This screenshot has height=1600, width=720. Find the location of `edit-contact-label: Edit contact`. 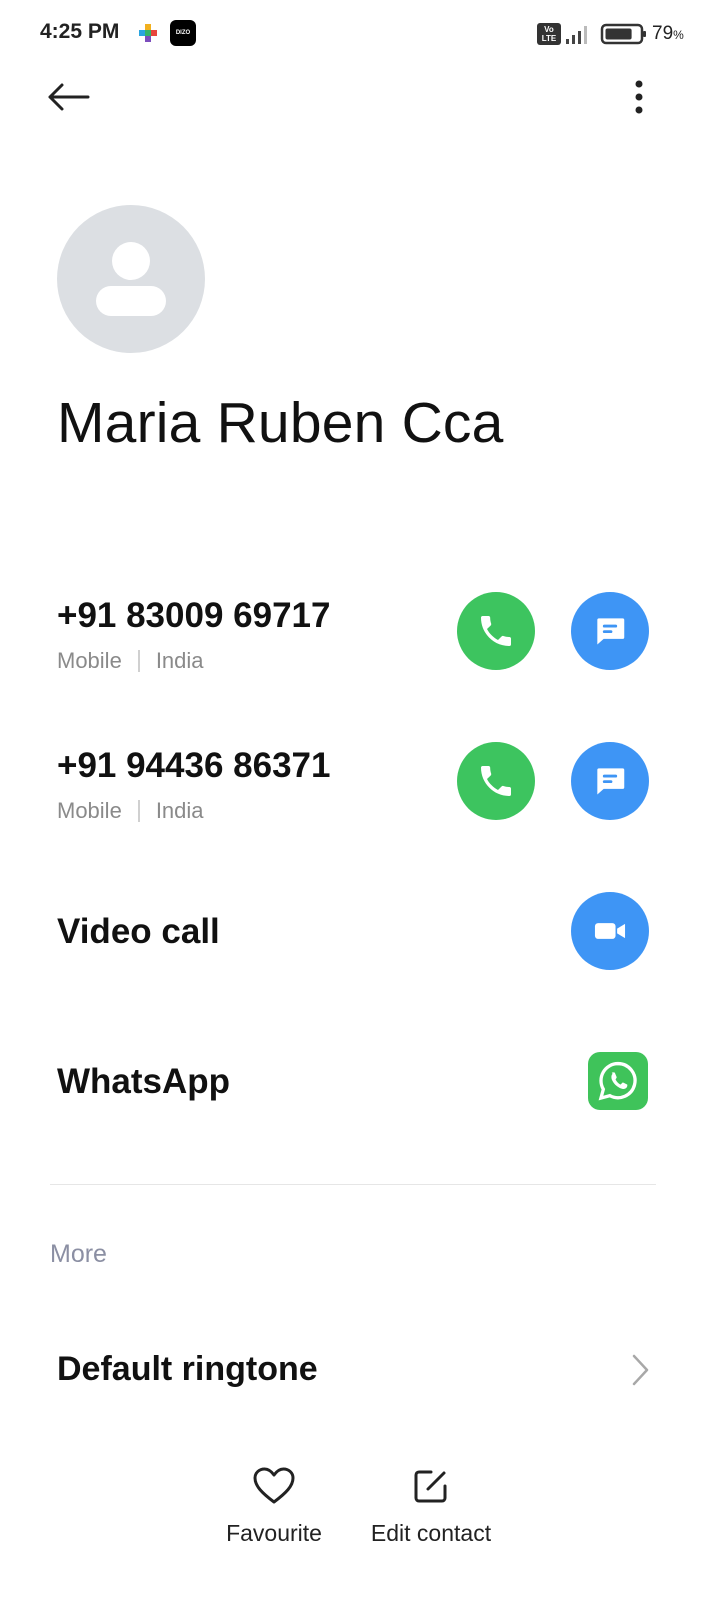

edit-contact-label: Edit contact is located at coordinates (431, 1533).